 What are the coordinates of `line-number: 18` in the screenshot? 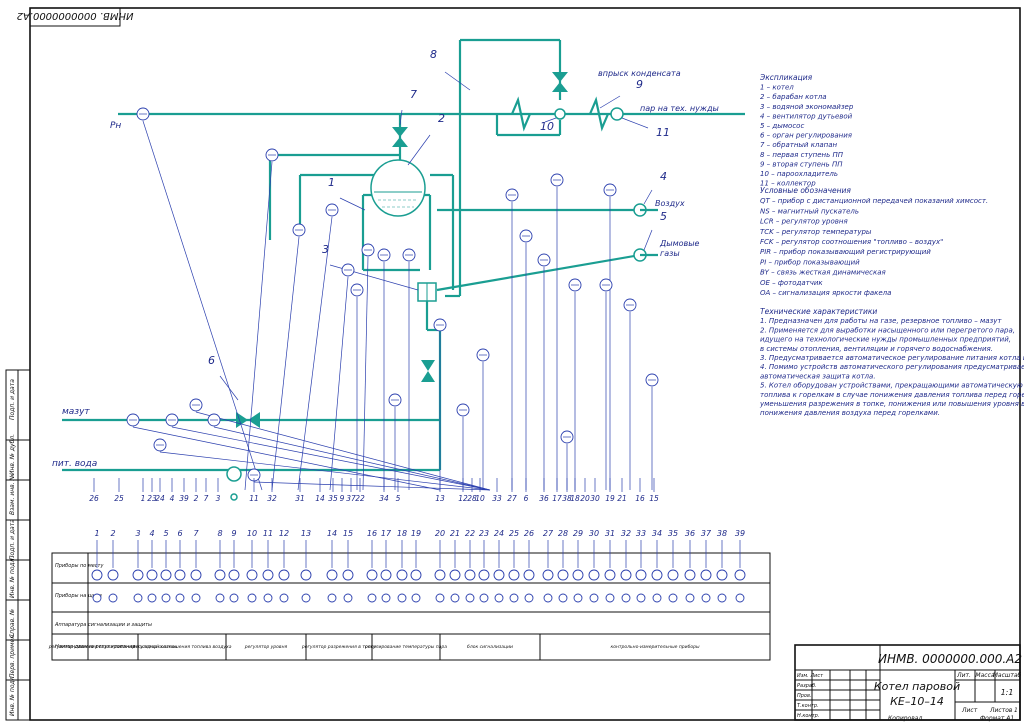 It's located at (575, 498).